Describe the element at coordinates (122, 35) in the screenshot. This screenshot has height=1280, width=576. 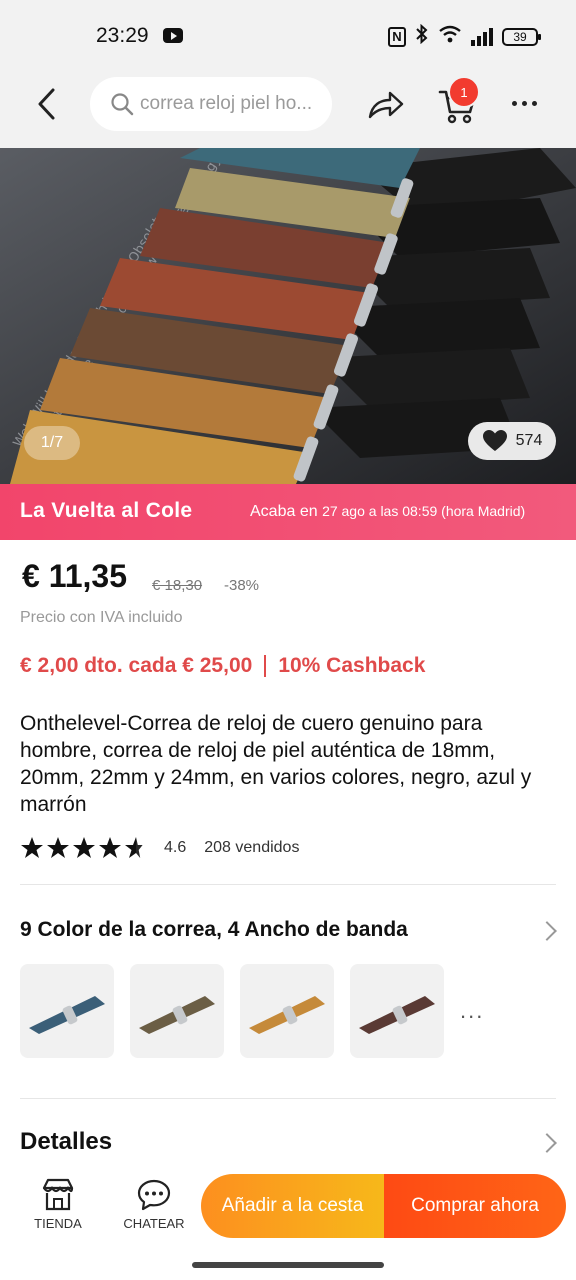
I see `status-time: 23:29` at that location.